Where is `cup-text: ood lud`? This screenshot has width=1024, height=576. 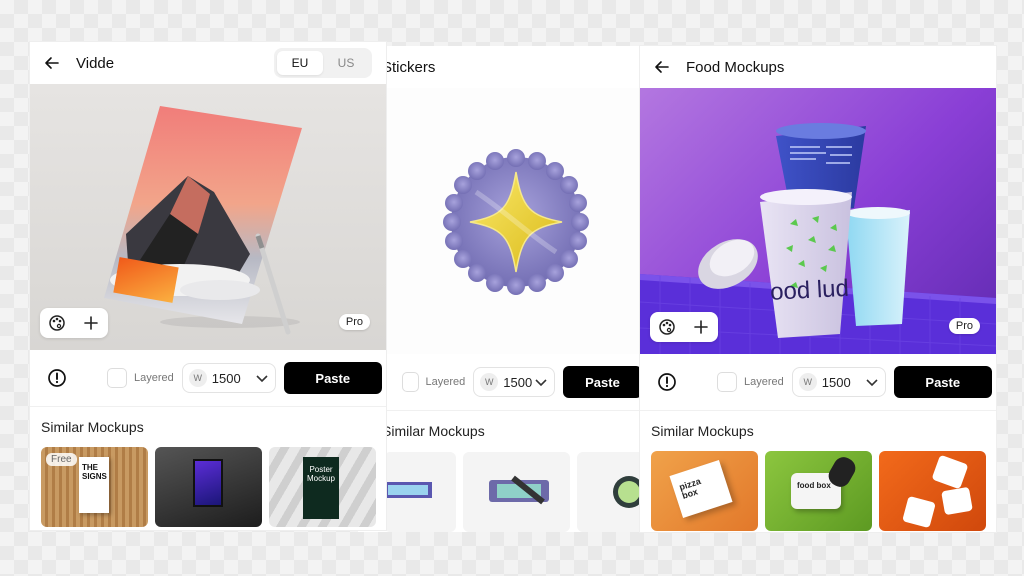 cup-text: ood lud is located at coordinates (809, 290).